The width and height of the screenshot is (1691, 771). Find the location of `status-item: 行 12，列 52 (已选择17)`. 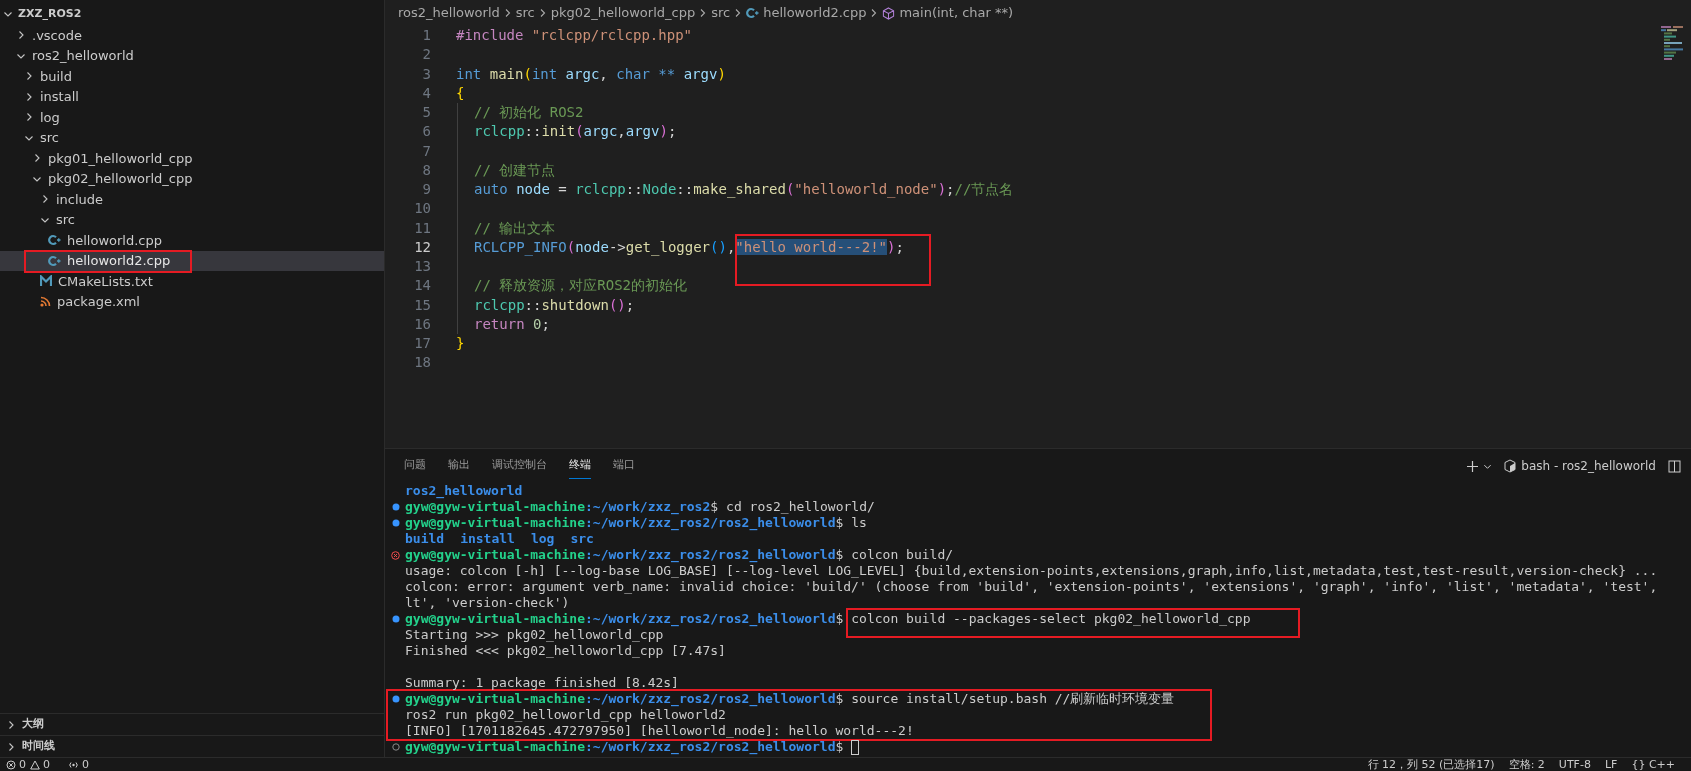

status-item: 行 12，列 52 (已选择17) is located at coordinates (1431, 764).